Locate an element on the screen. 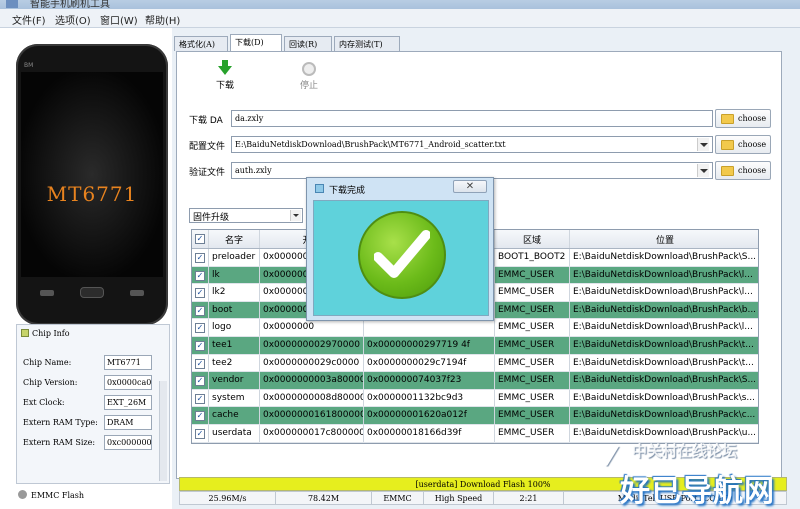 The height and width of the screenshot is (509, 800). choose-auth-button: choose is located at coordinates (743, 170).